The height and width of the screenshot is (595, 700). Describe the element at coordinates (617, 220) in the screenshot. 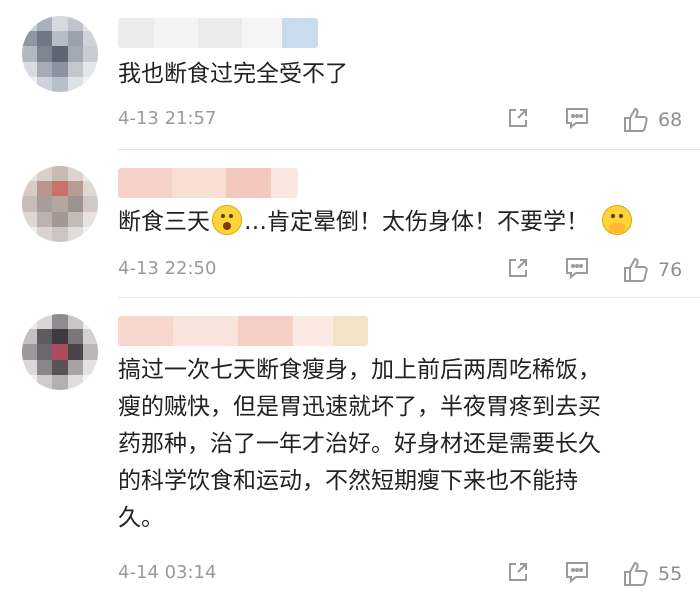

I see `shush-face-emoji-icon` at that location.